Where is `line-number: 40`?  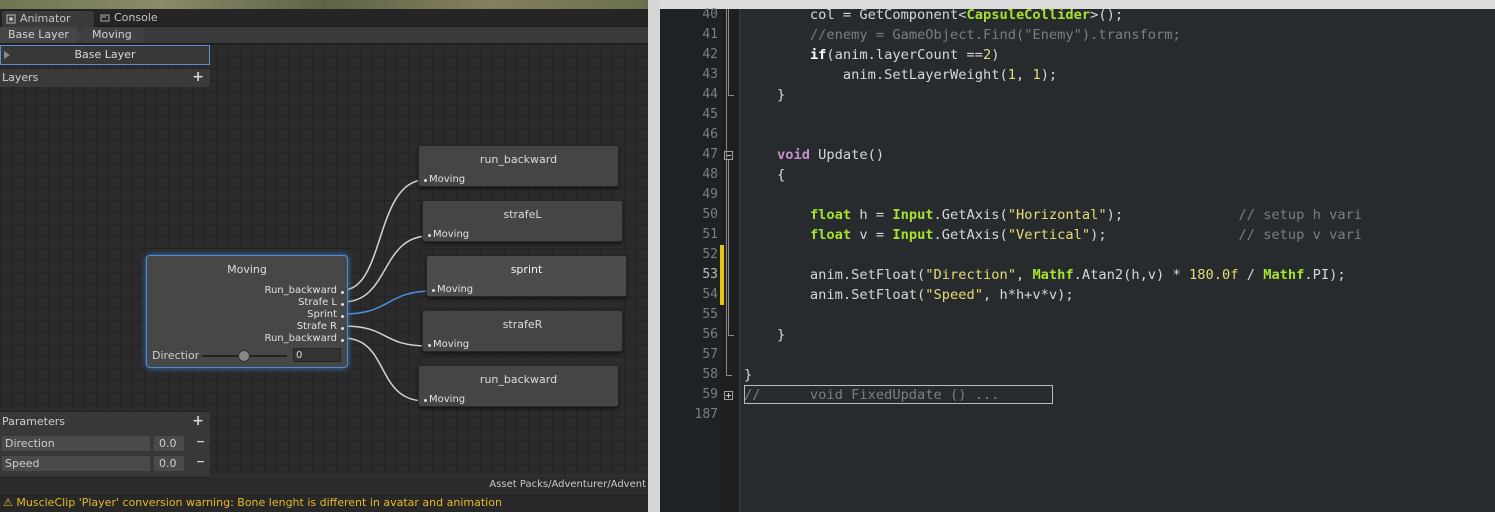
line-number: 40 is located at coordinates (710, 14).